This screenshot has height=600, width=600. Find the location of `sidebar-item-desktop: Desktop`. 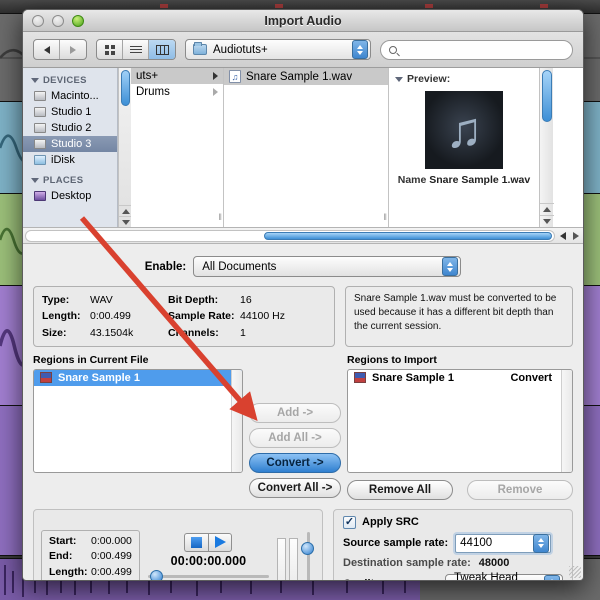

sidebar-item-desktop: Desktop is located at coordinates (70, 196).